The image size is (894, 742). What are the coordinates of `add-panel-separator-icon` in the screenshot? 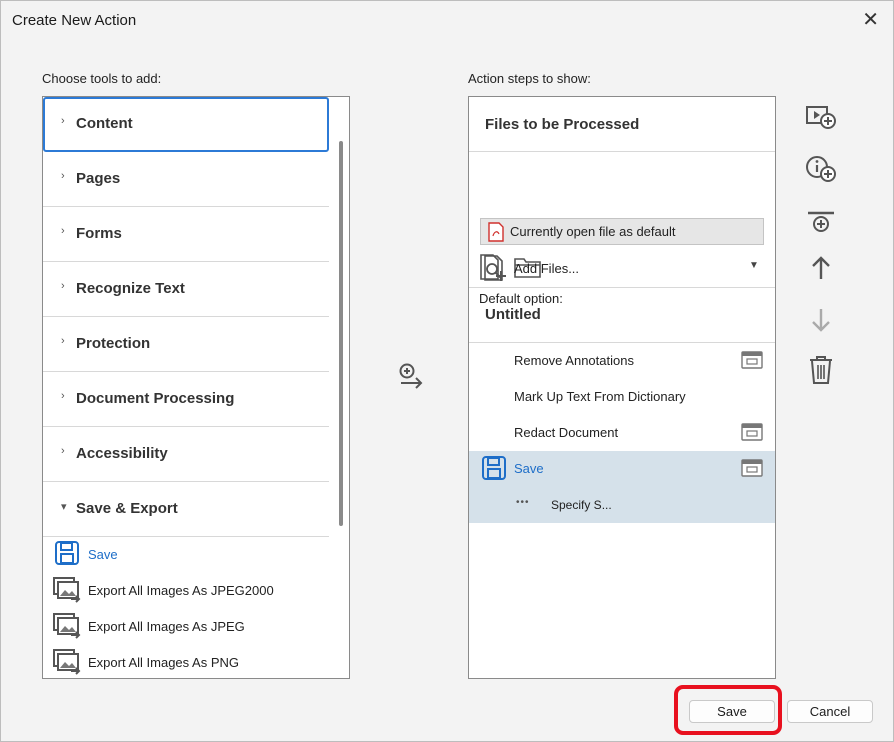 It's located at (821, 224).